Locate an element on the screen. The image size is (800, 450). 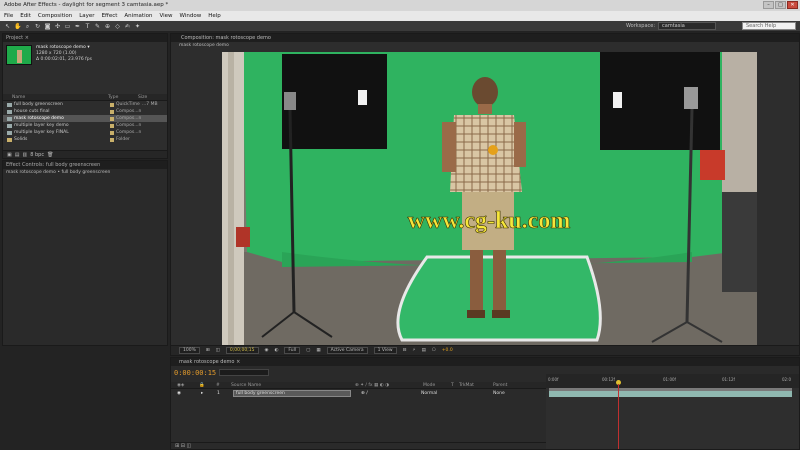
flowchart-icon: ⎔ is located at coordinates (434, 350).